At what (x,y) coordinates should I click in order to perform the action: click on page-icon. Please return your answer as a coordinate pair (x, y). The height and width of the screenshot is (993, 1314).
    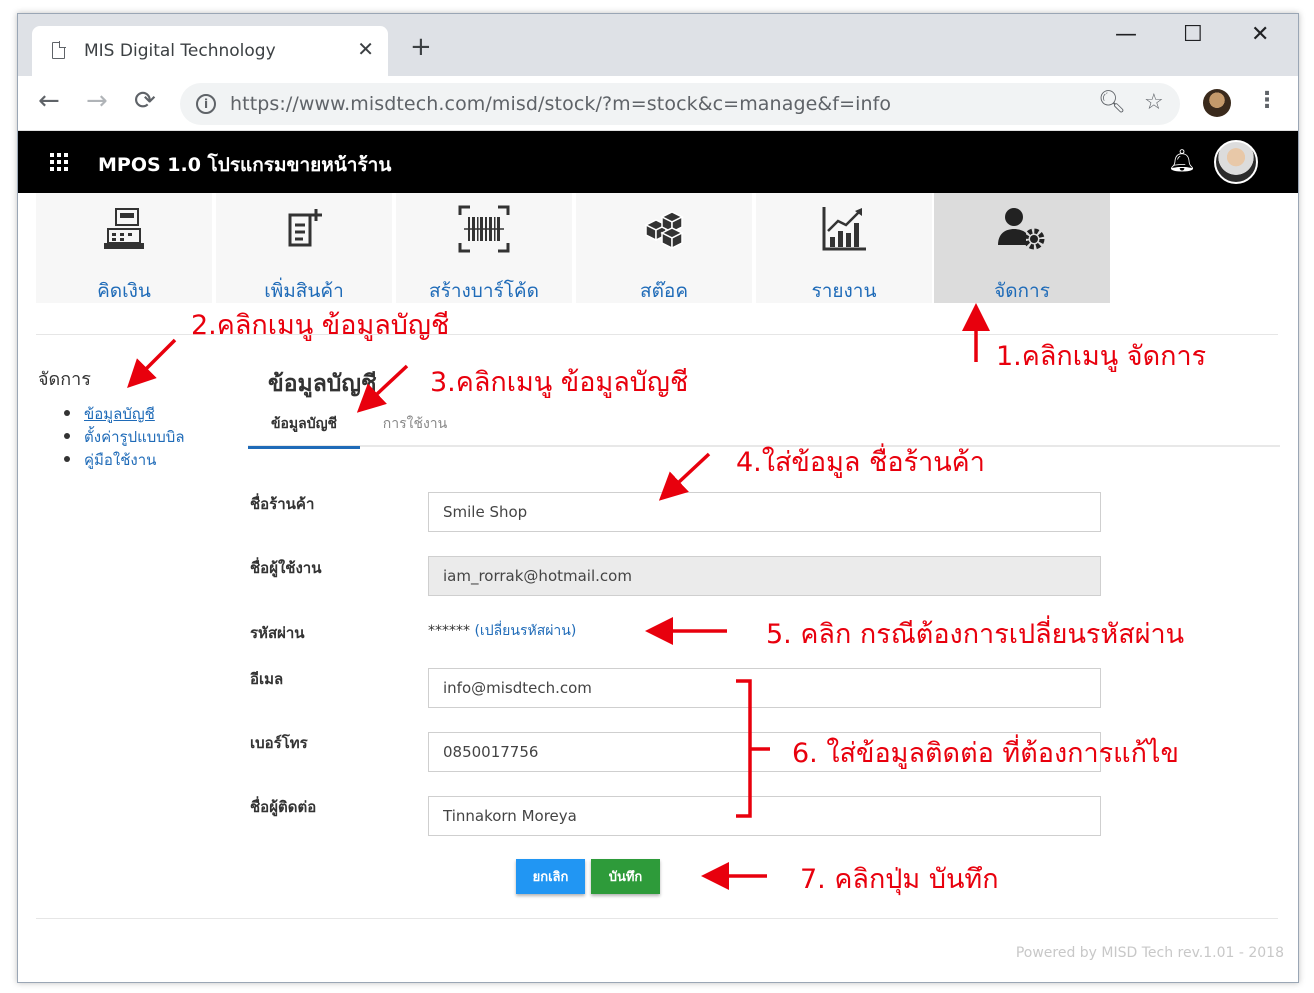
    Looking at the image, I should click on (59, 50).